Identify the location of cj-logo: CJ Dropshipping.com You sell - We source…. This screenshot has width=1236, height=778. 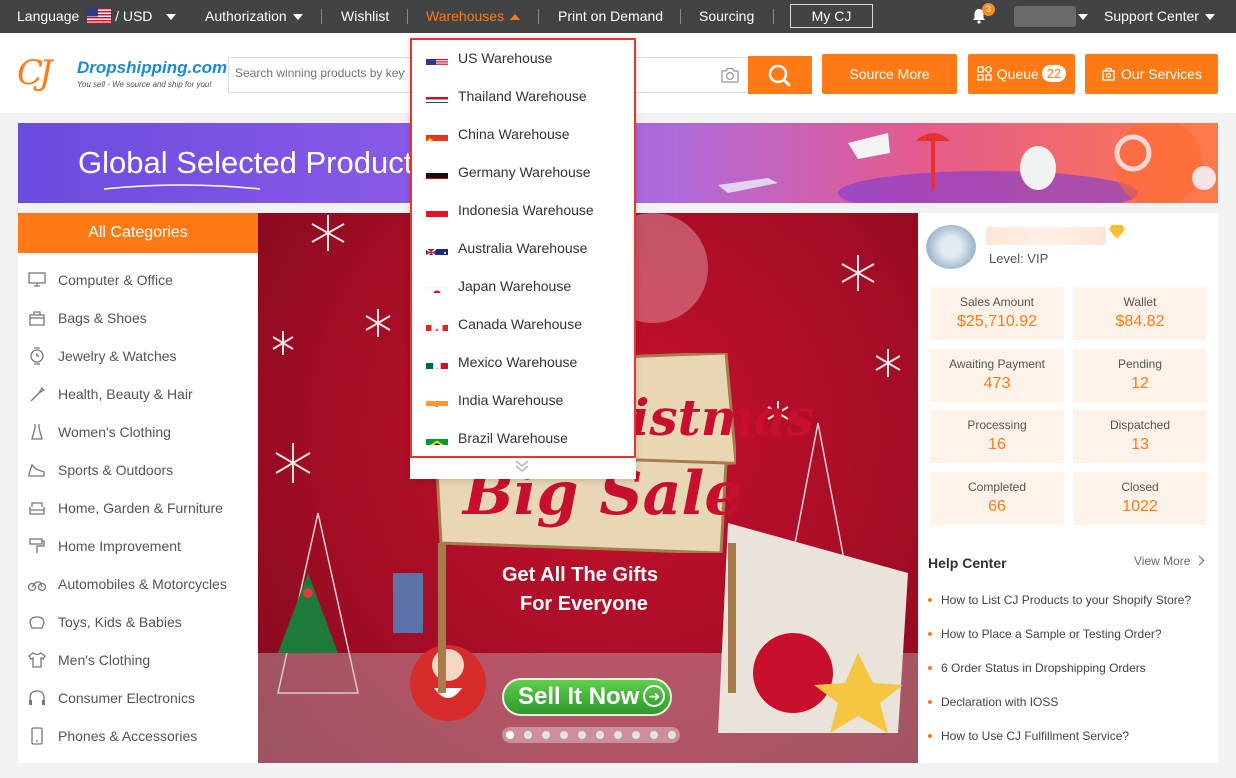
(122, 74).